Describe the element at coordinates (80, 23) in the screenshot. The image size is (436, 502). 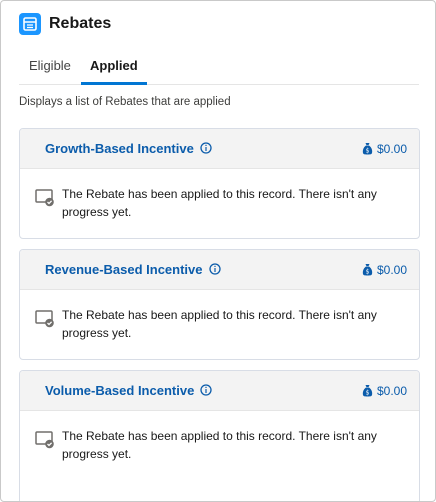
I see `panel-title: Rebates` at that location.